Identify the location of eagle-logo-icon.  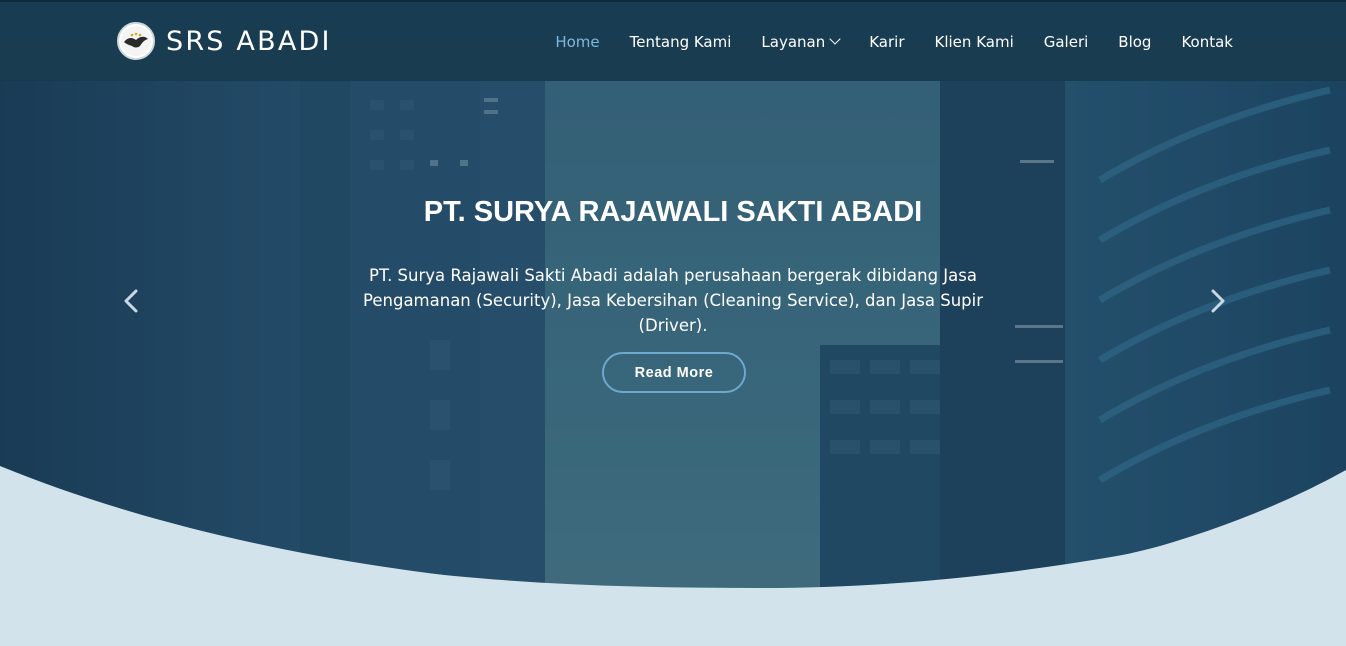
(136, 41).